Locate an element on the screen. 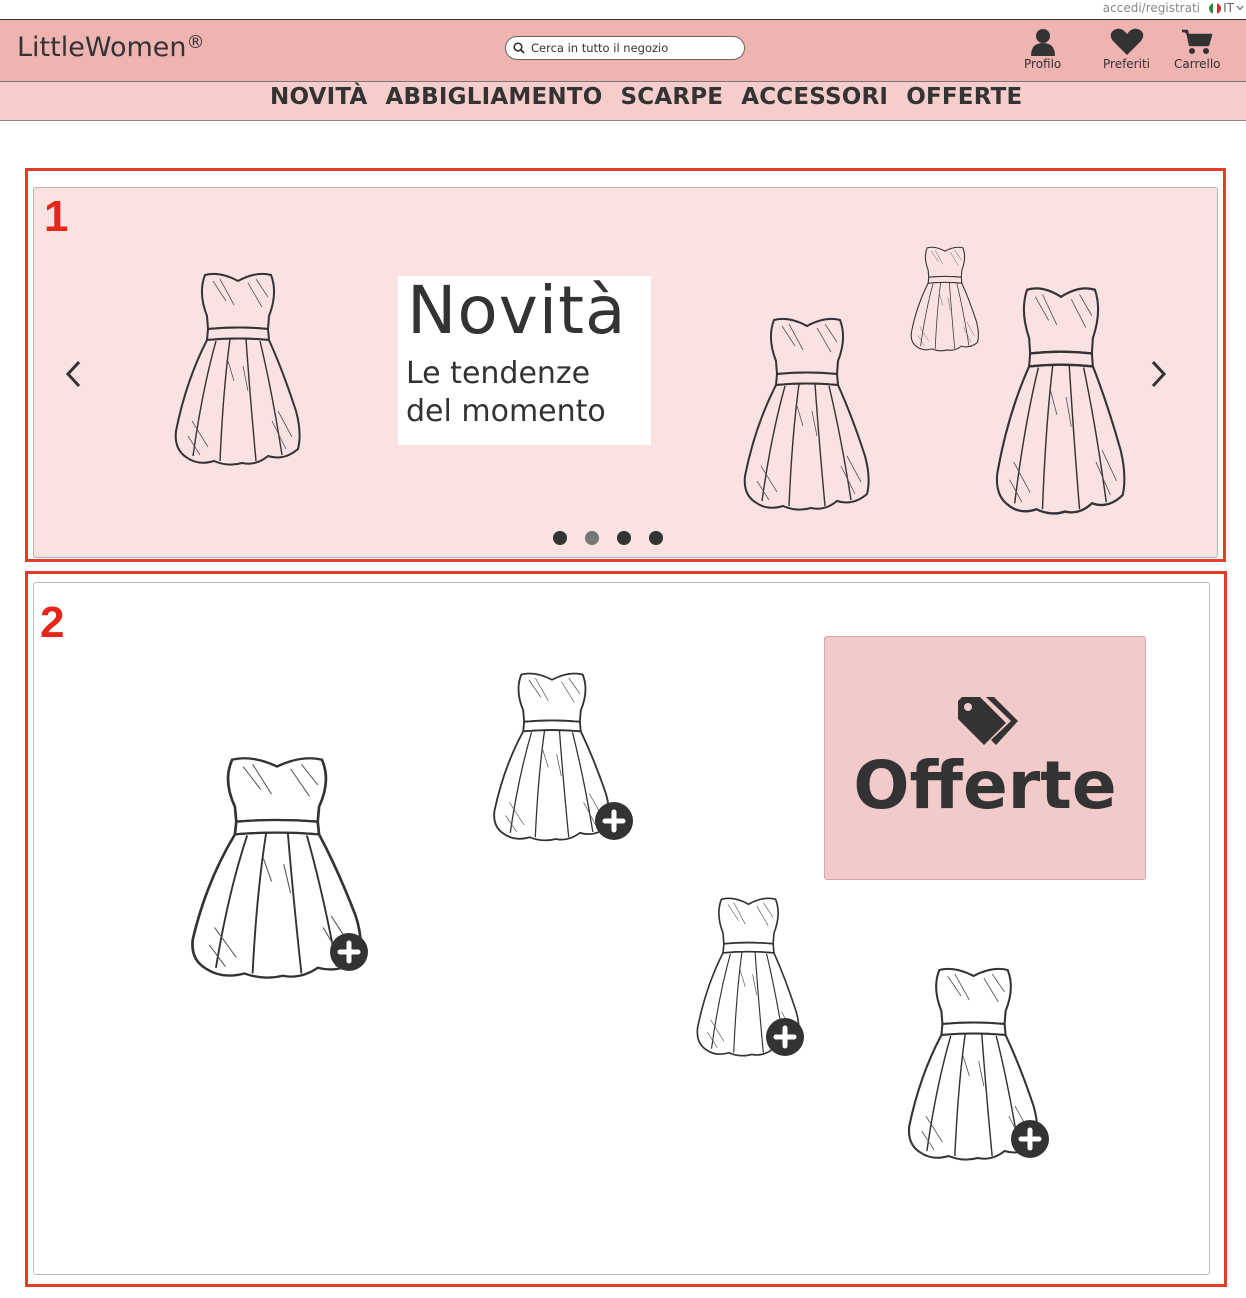 The height and width of the screenshot is (1298, 1246). offers-card: Offerte is located at coordinates (985, 758).